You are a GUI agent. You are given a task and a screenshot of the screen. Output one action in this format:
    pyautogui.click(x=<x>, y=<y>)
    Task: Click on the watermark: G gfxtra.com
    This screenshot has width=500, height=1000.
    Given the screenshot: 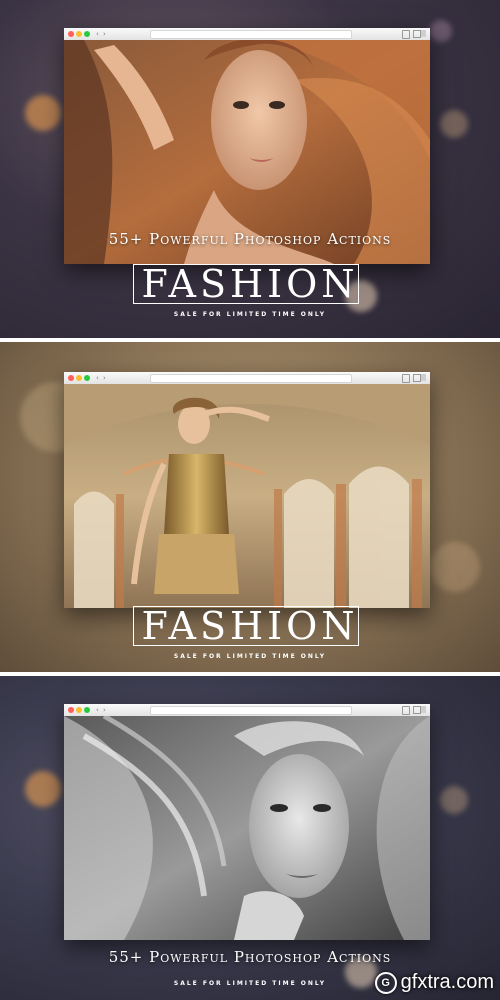 What is the action you would take?
    pyautogui.click(x=434, y=982)
    